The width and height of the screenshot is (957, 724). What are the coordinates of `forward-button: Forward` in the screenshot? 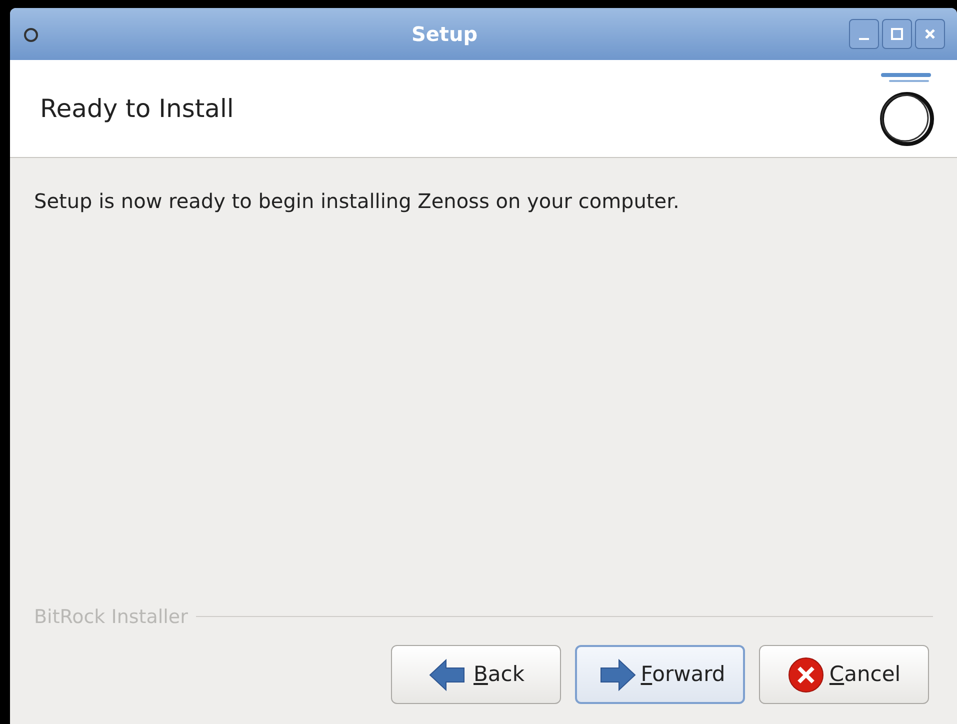 It's located at (660, 674).